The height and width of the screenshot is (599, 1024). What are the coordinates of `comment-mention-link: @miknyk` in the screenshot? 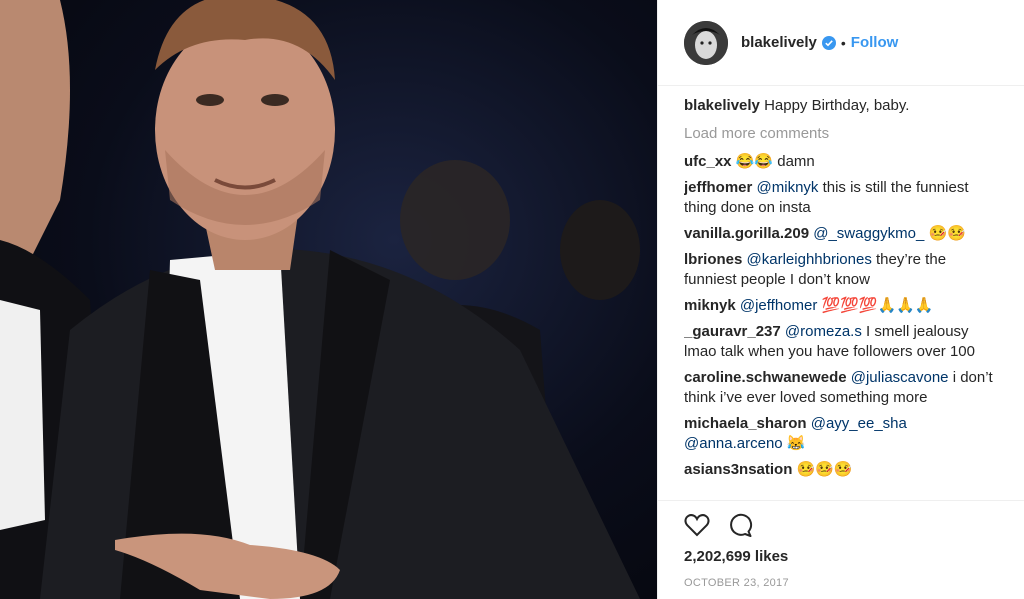 It's located at (788, 187).